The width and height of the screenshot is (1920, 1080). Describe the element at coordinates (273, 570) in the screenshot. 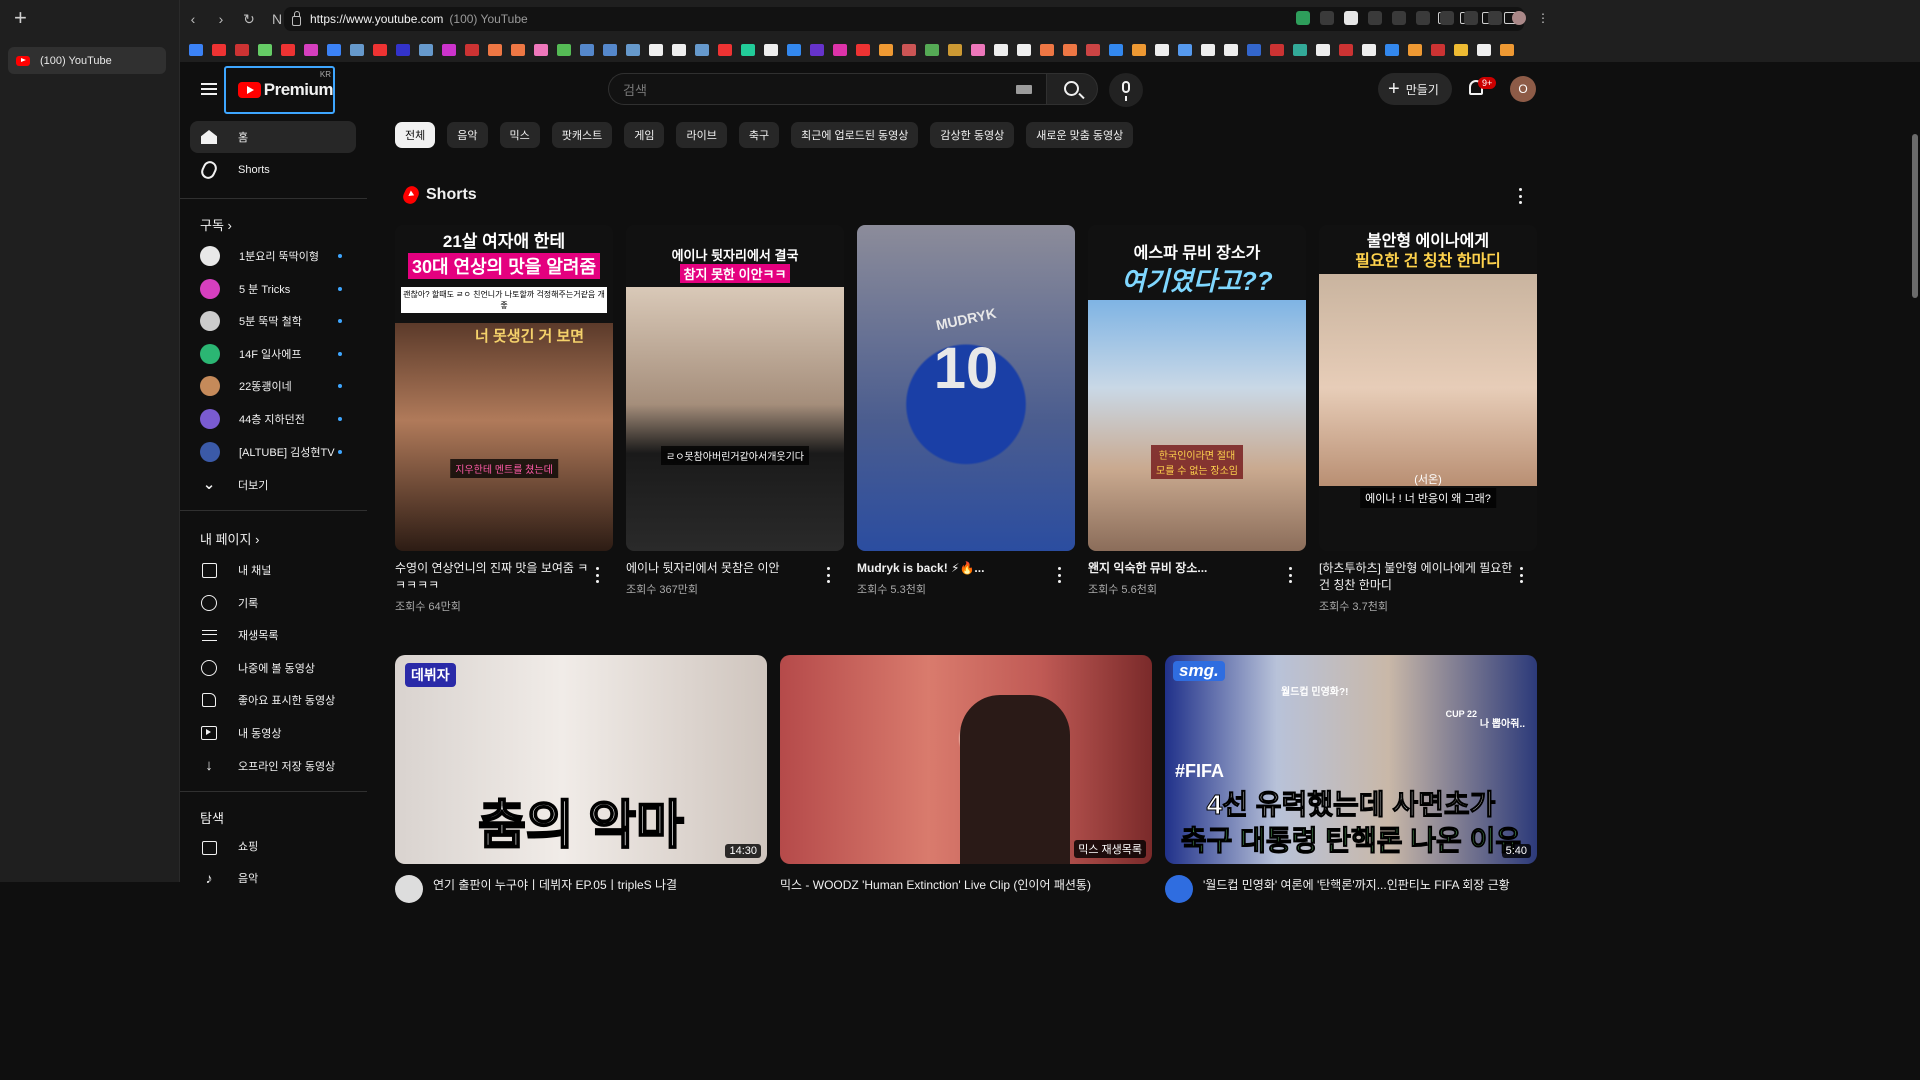

I see `sidebar-item-you: 내 채널` at that location.